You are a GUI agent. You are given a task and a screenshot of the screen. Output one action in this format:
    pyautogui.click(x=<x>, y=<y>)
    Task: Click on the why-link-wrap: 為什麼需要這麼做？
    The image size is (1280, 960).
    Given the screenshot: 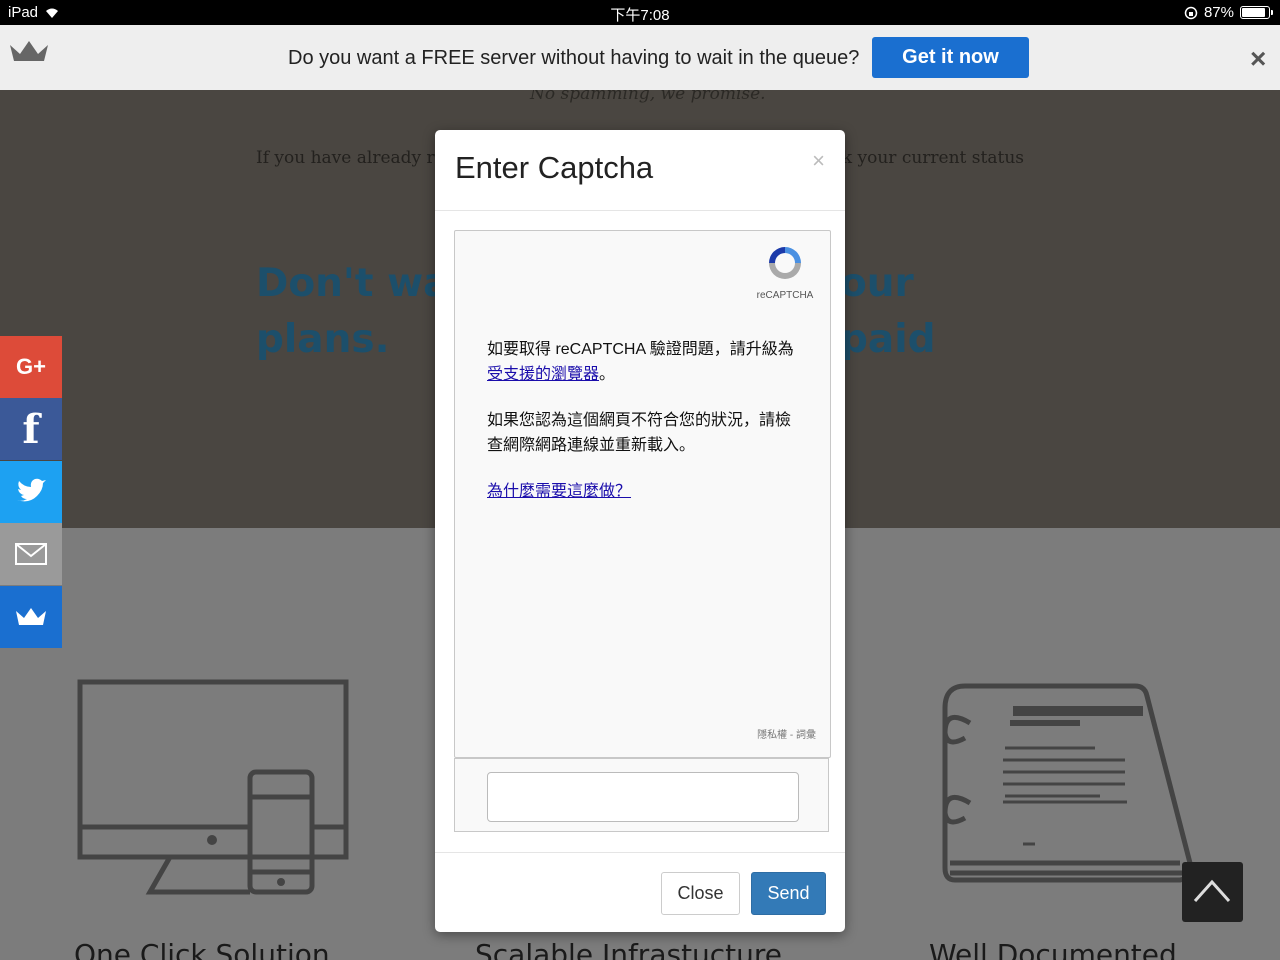 What is the action you would take?
    pyautogui.click(x=642, y=491)
    